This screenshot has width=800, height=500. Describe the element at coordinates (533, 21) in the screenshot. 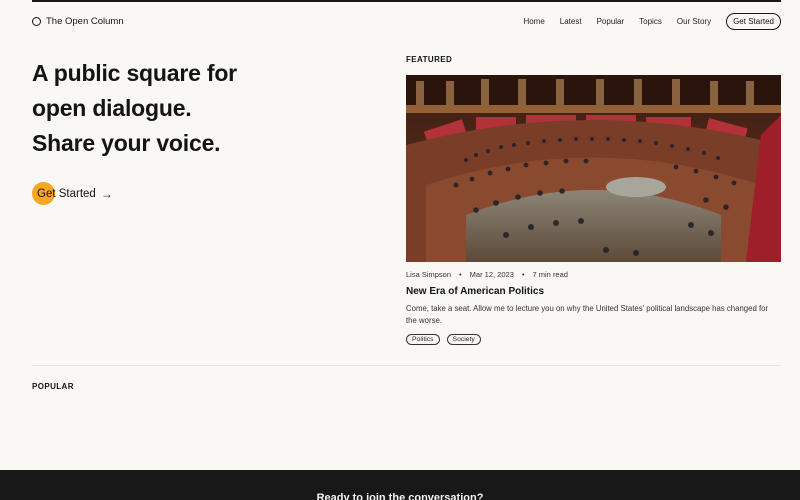

I see `nav-link-home: Home` at that location.